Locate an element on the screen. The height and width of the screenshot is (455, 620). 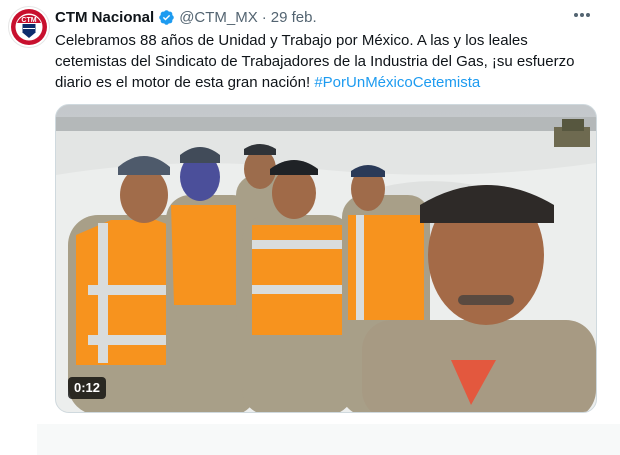
author-handle: @CTM_MX is located at coordinates (218, 17).